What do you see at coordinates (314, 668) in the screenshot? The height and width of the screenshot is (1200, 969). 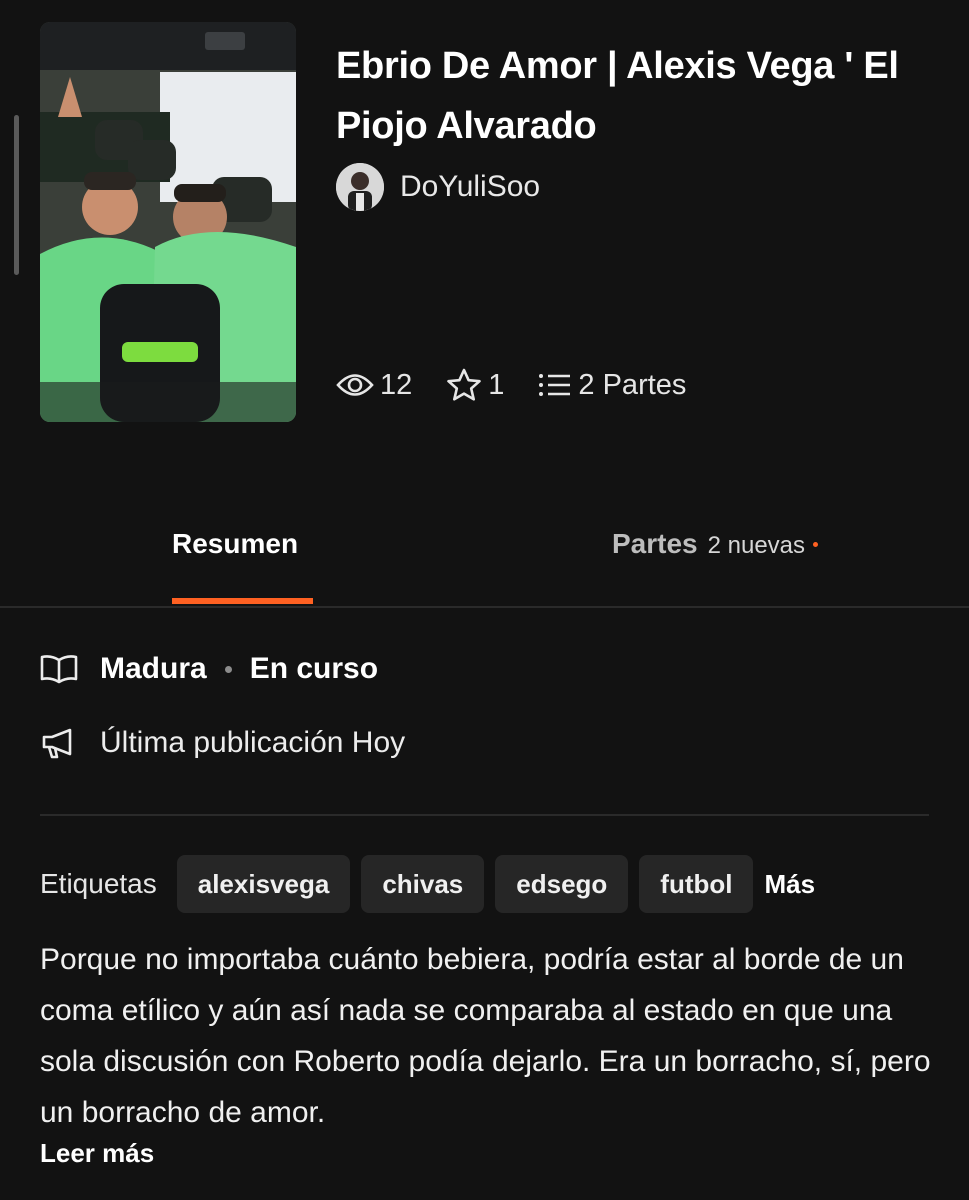 I see `completion-status: En curso` at bounding box center [314, 668].